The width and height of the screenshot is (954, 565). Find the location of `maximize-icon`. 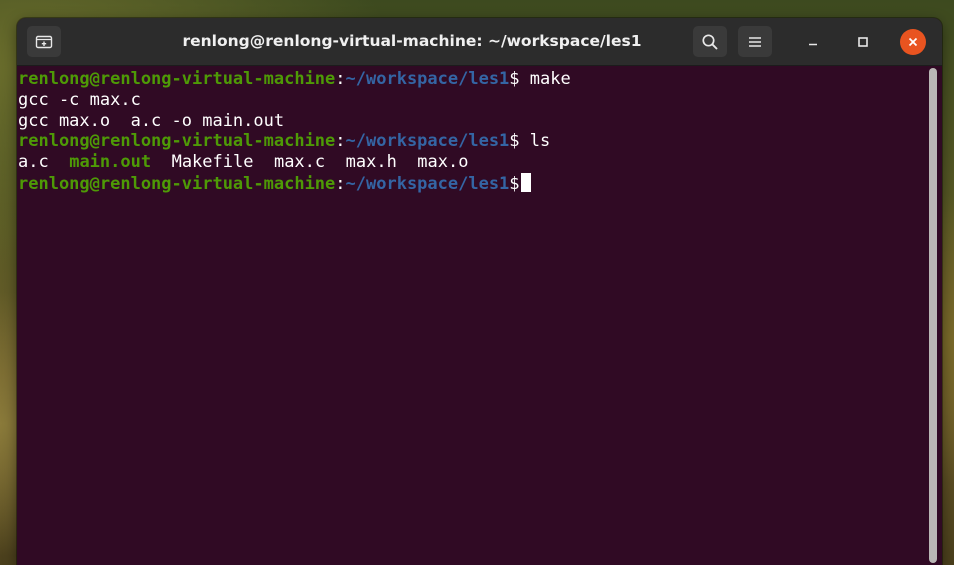

maximize-icon is located at coordinates (863, 42).